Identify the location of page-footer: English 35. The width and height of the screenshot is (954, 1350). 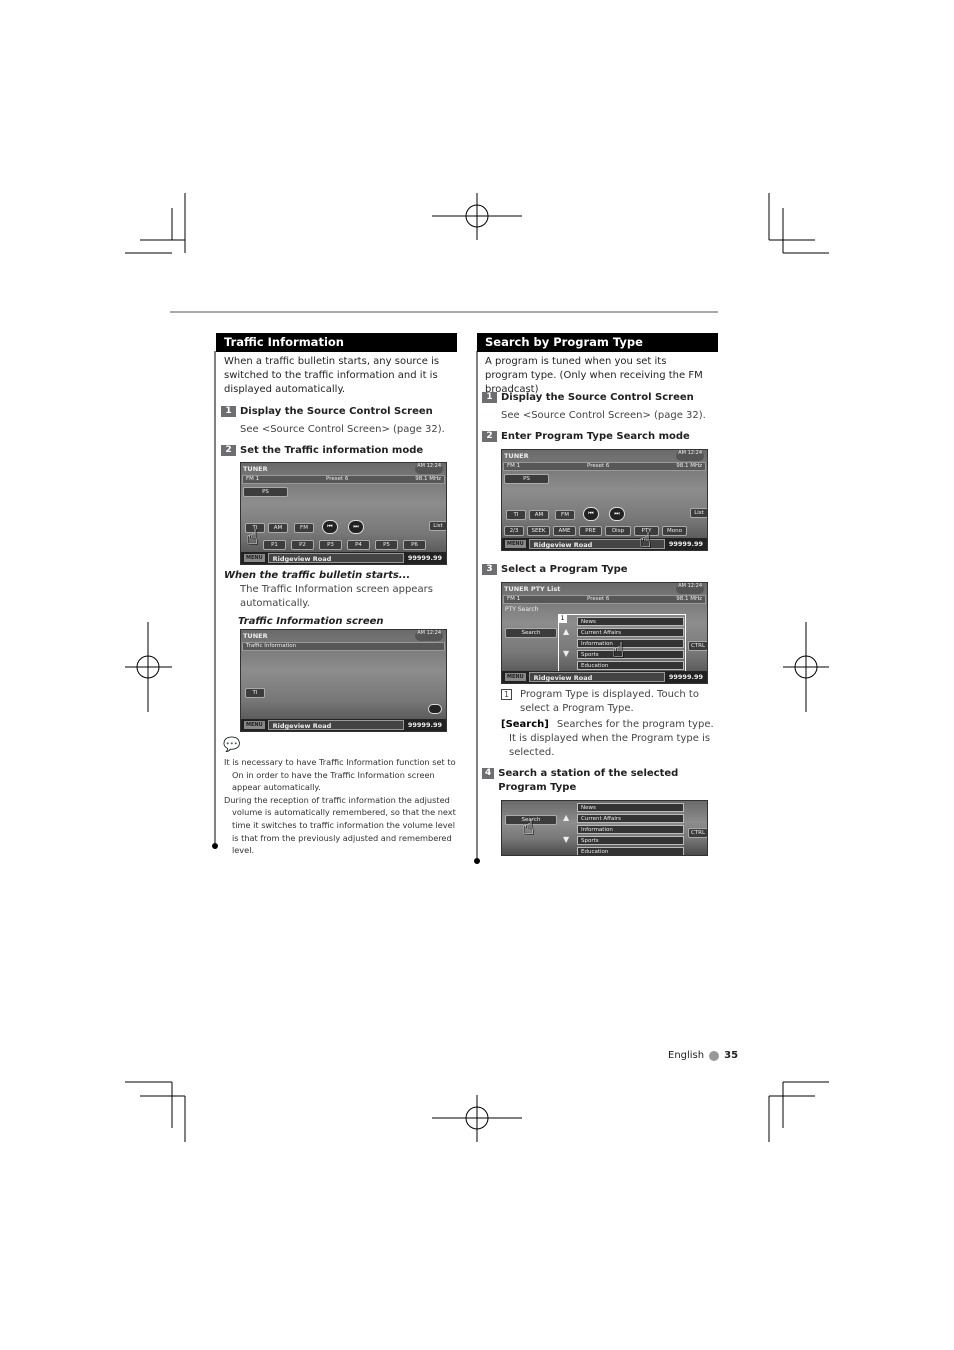
(703, 1055).